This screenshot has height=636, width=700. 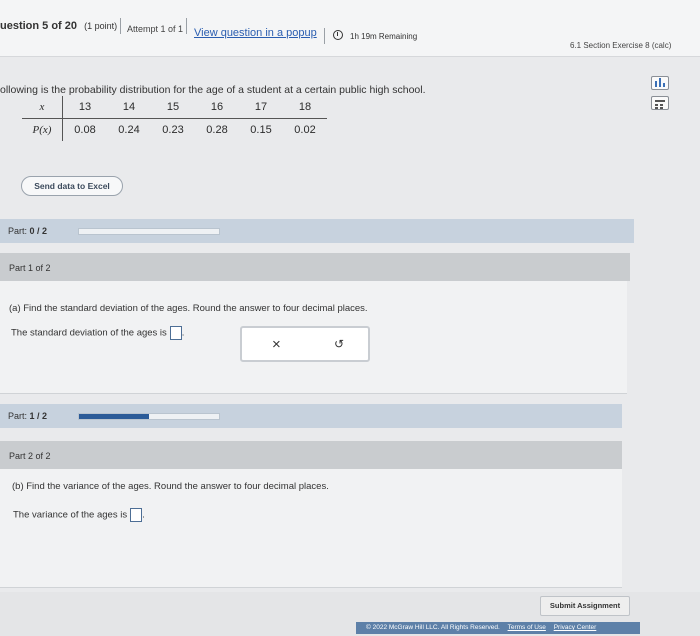 I want to click on section-title: 6.1 Section Exercise 8 (calc), so click(x=621, y=45).